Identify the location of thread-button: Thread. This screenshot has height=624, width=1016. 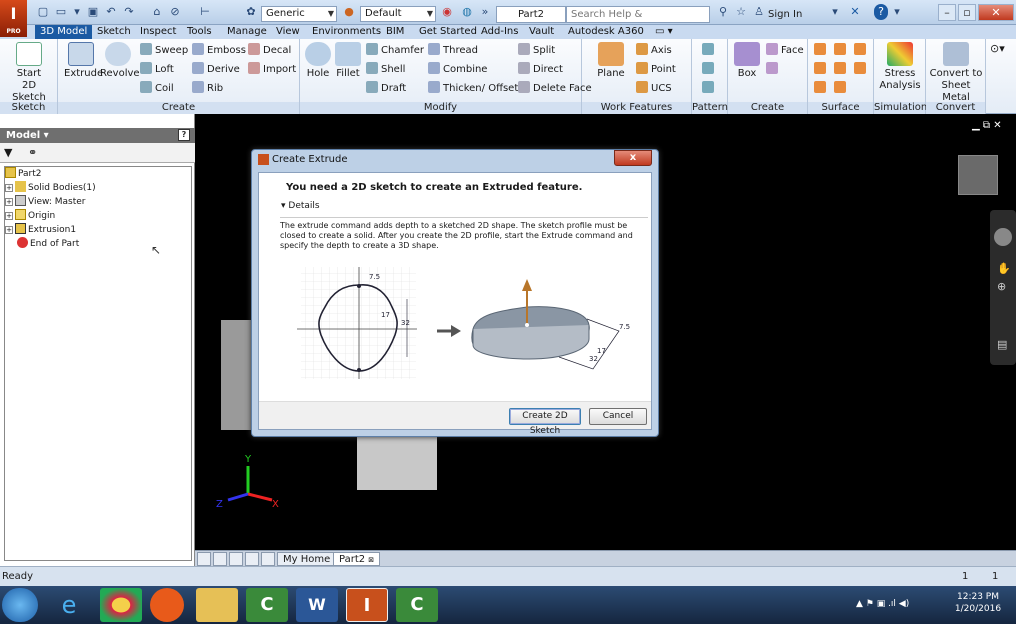
(453, 51).